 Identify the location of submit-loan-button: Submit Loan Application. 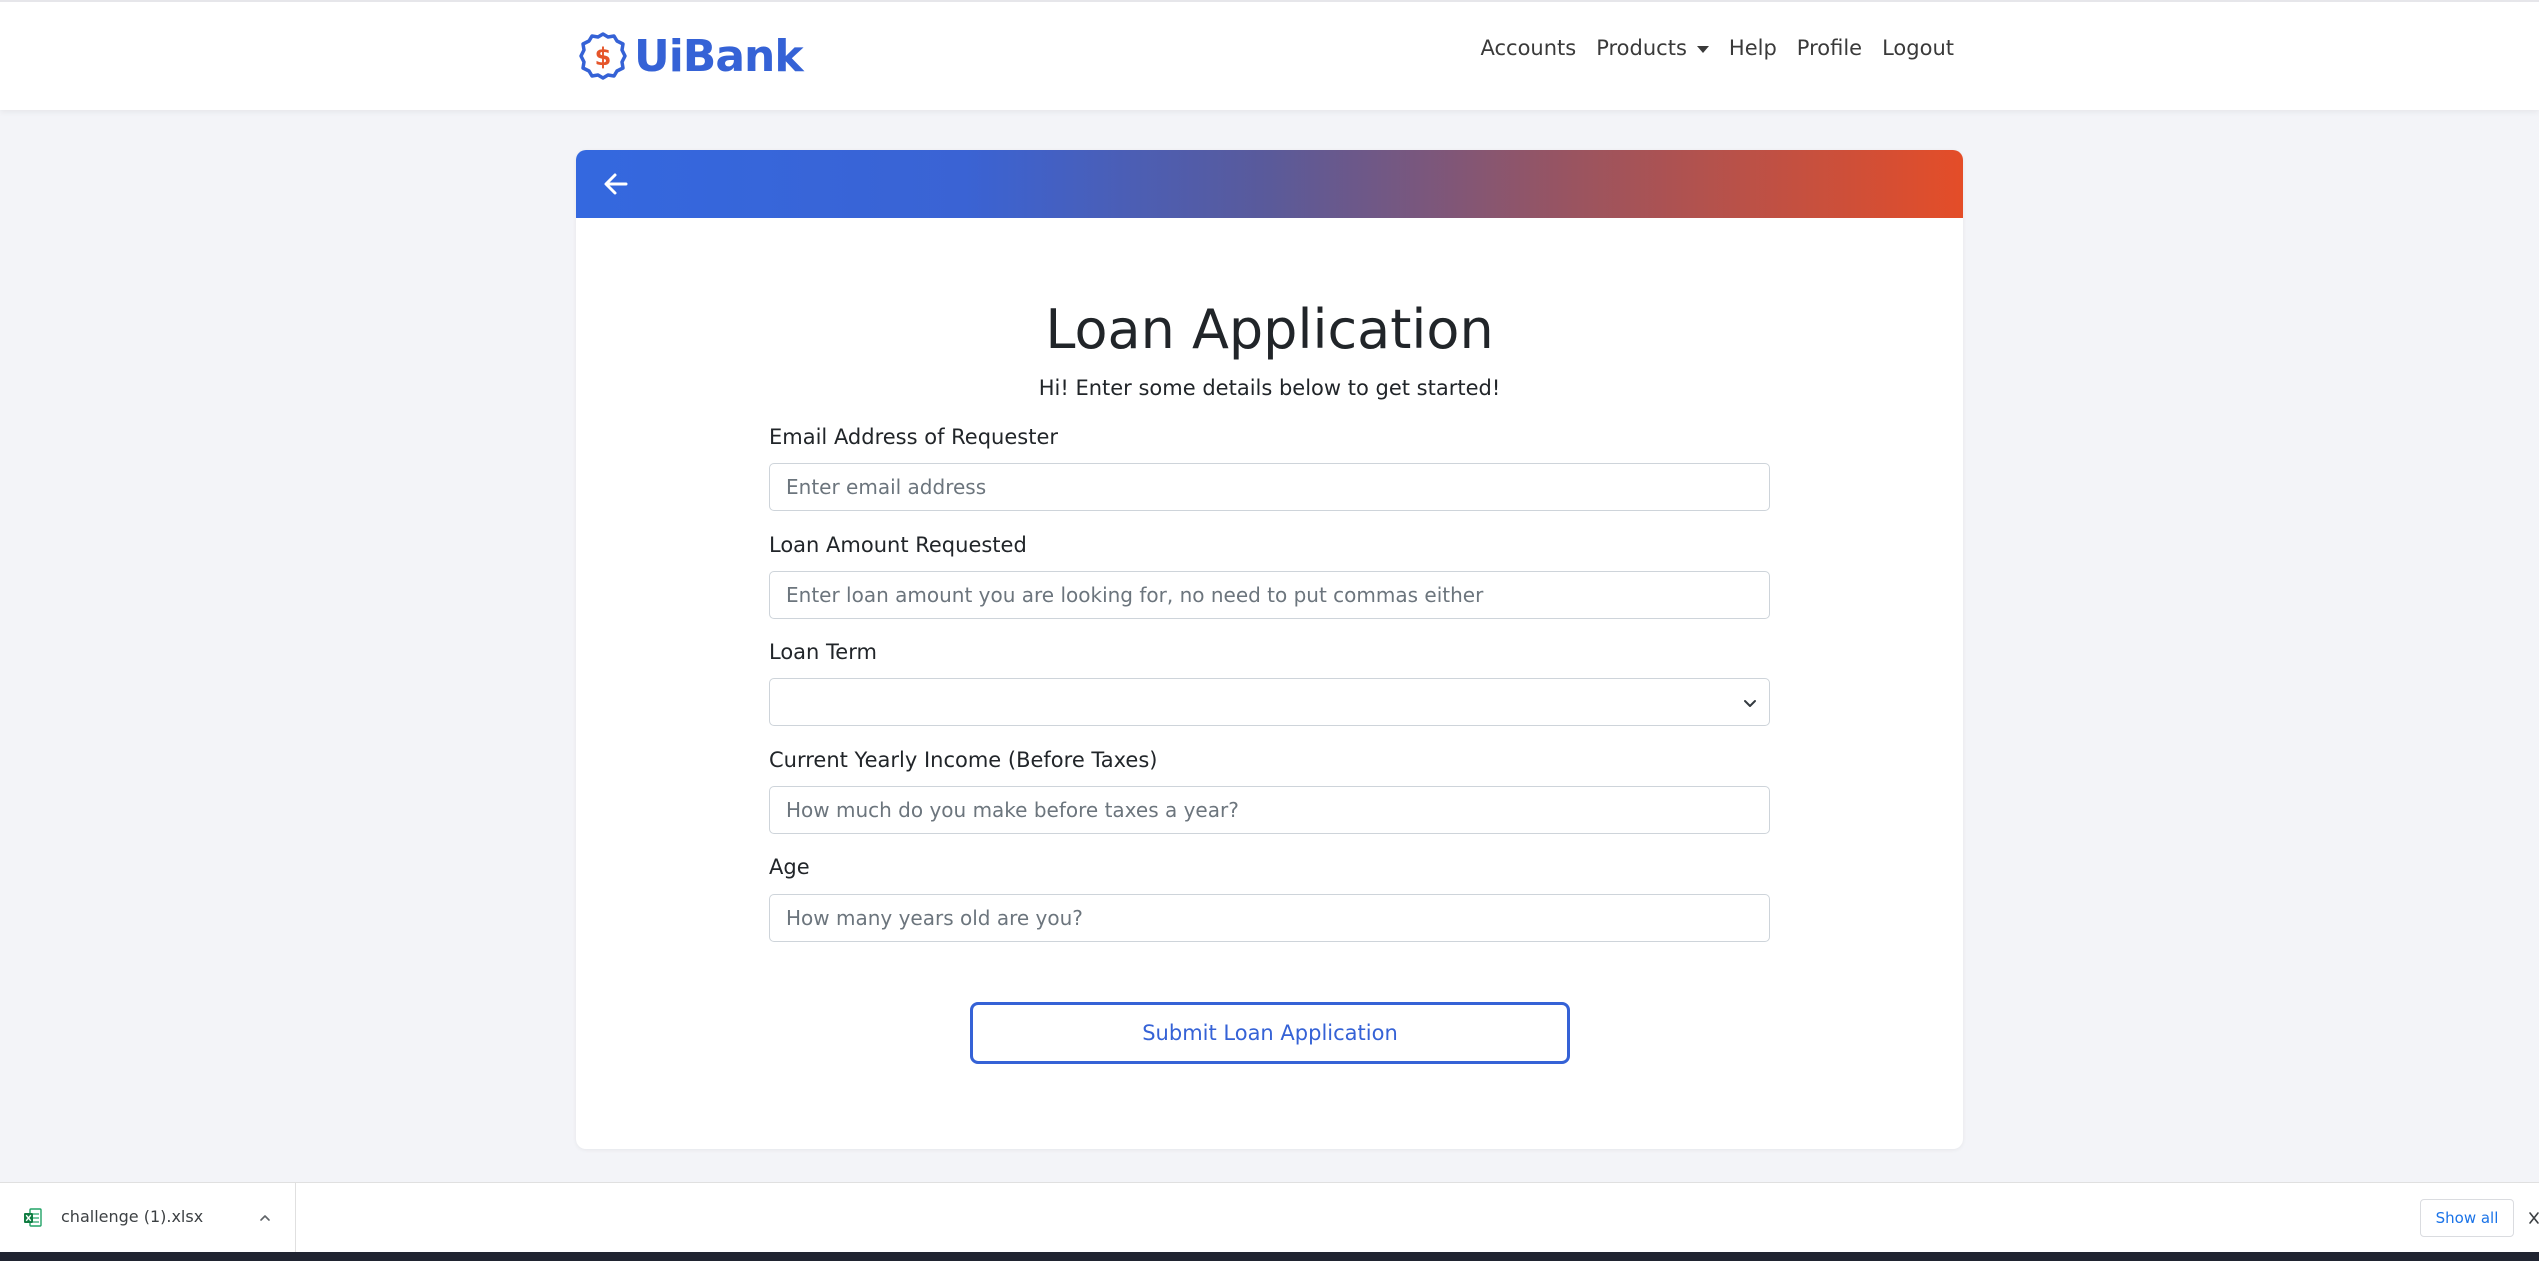
(1270, 1033).